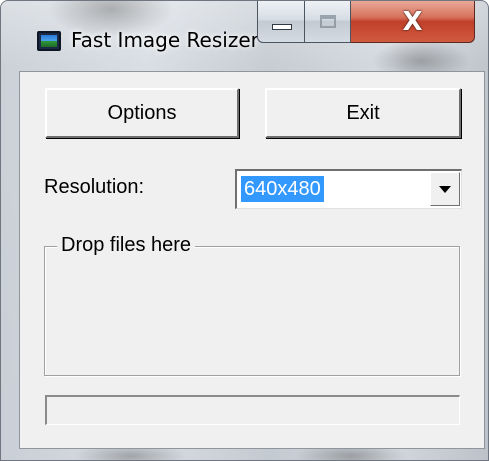  Describe the element at coordinates (363, 113) in the screenshot. I see `exit-button: Exit` at that location.